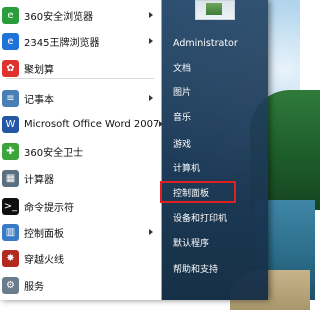 The width and height of the screenshot is (320, 310). I want to click on places-item-default-programs: 默认程序, so click(215, 242).